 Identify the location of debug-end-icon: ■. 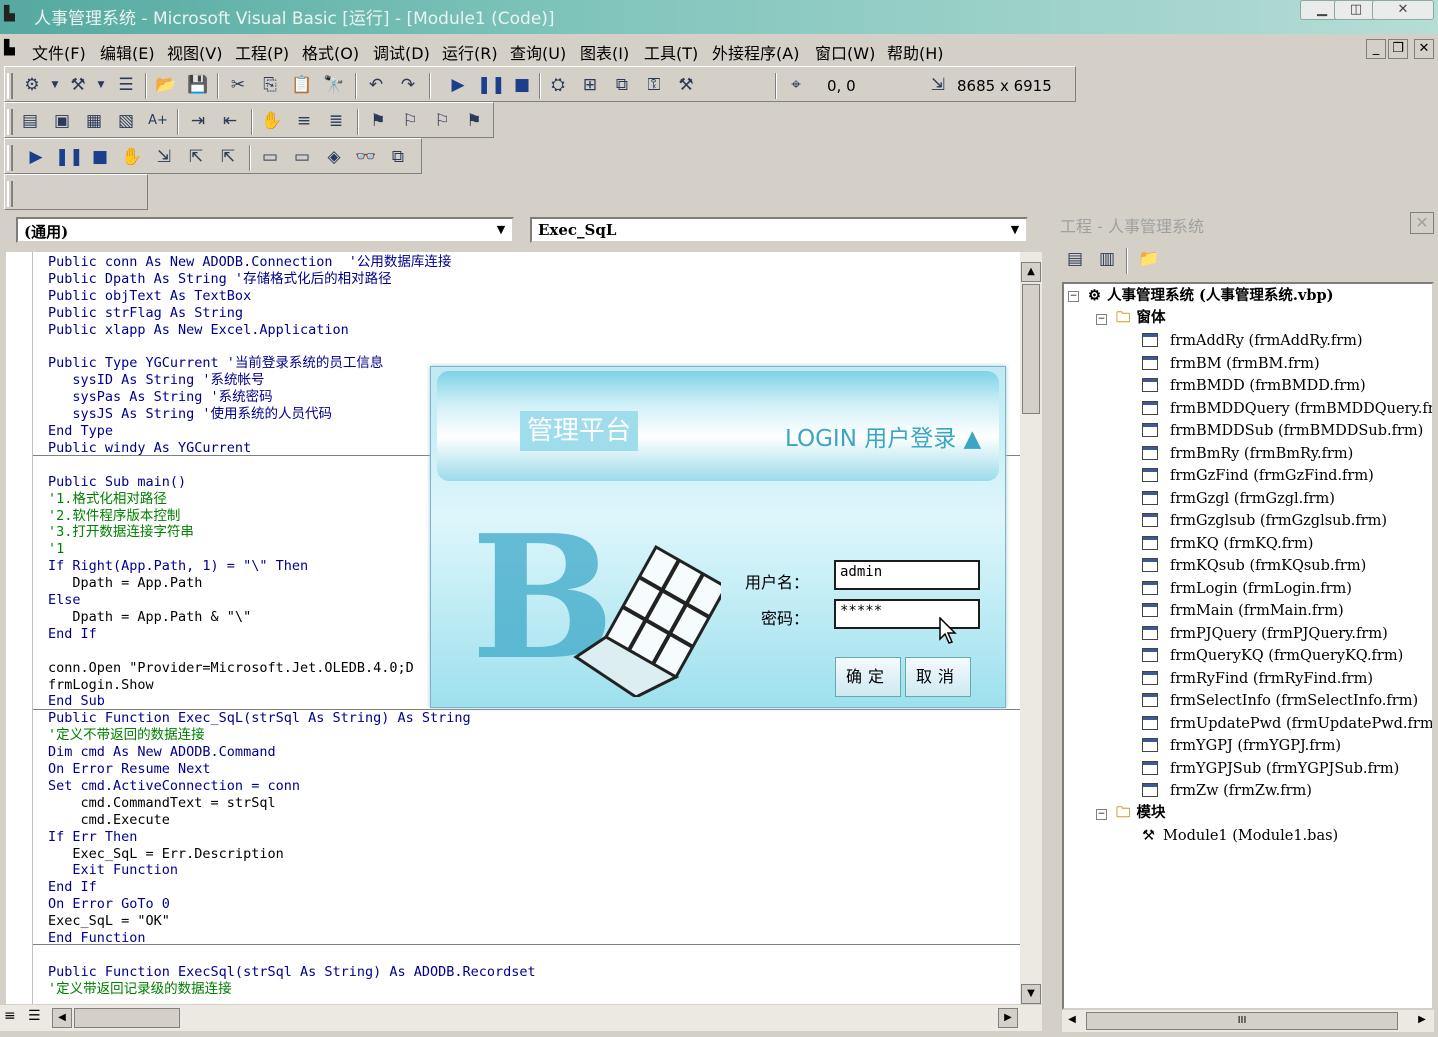
(100, 157).